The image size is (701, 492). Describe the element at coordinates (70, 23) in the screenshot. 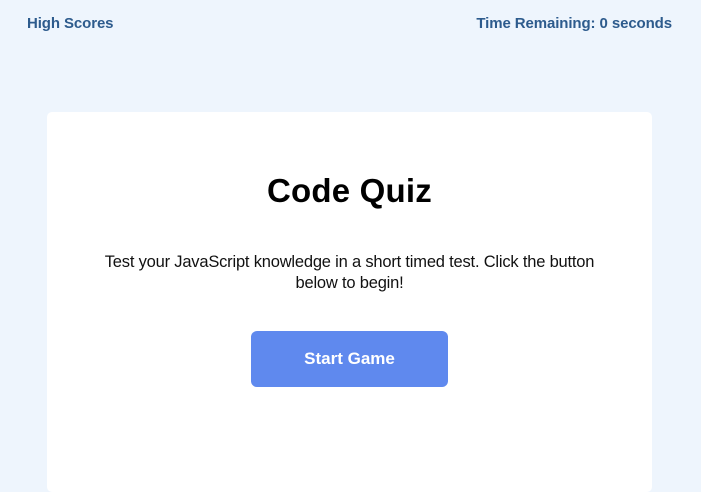

I see `high-scores-link: High Scores` at that location.